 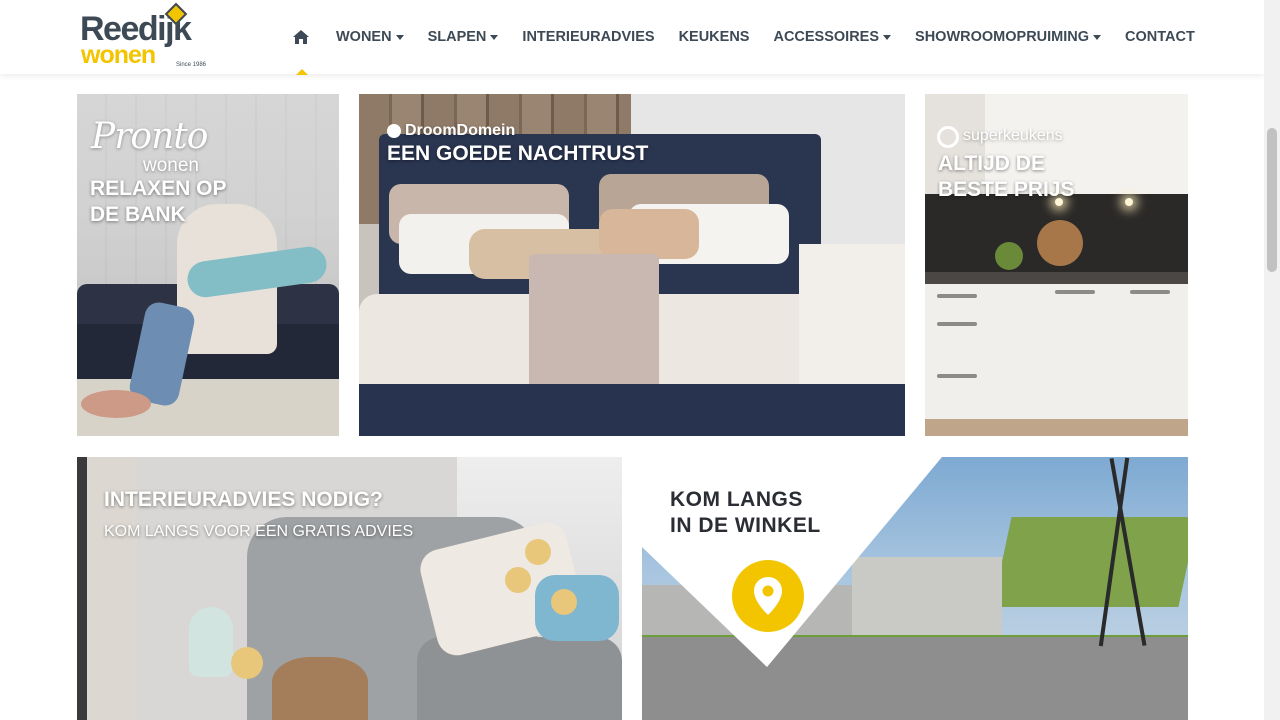 I want to click on road-image, so click(x=915, y=678).